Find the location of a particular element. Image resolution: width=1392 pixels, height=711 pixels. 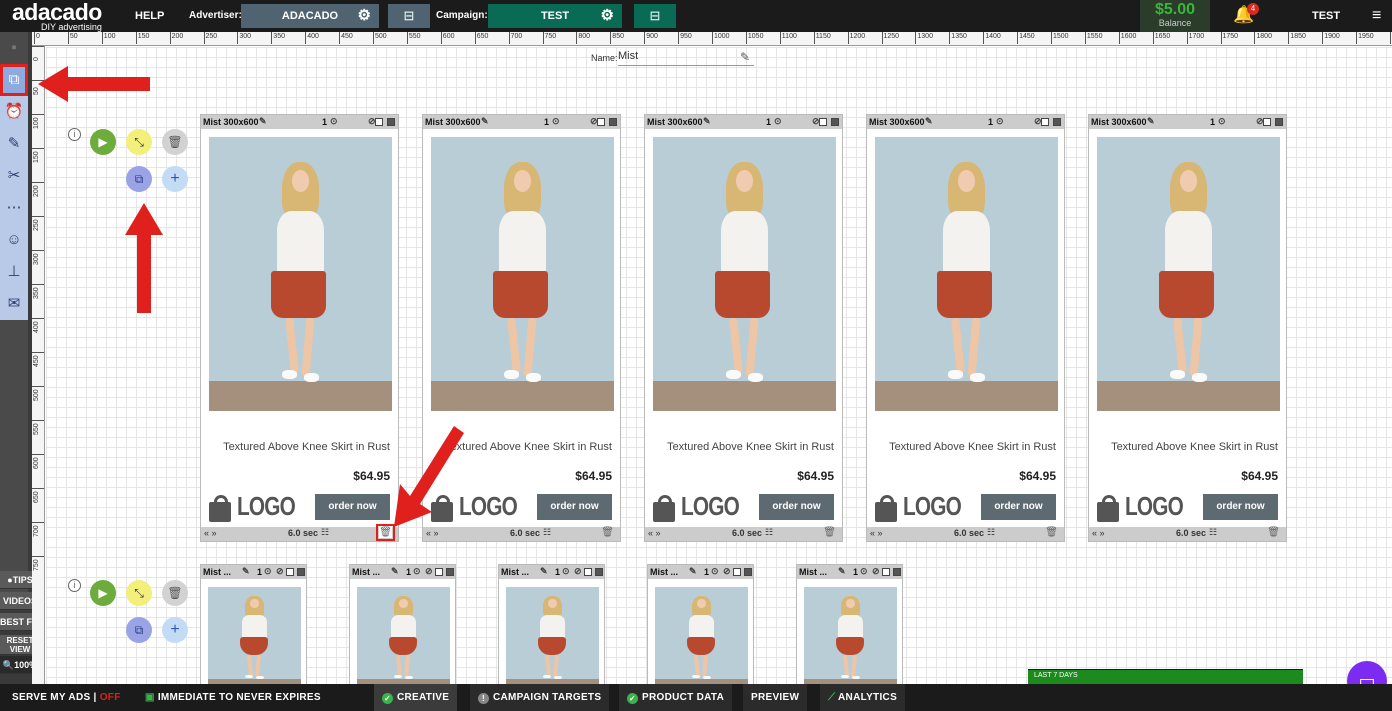

balance-widget: $5.00 Balance is located at coordinates (1175, 16).